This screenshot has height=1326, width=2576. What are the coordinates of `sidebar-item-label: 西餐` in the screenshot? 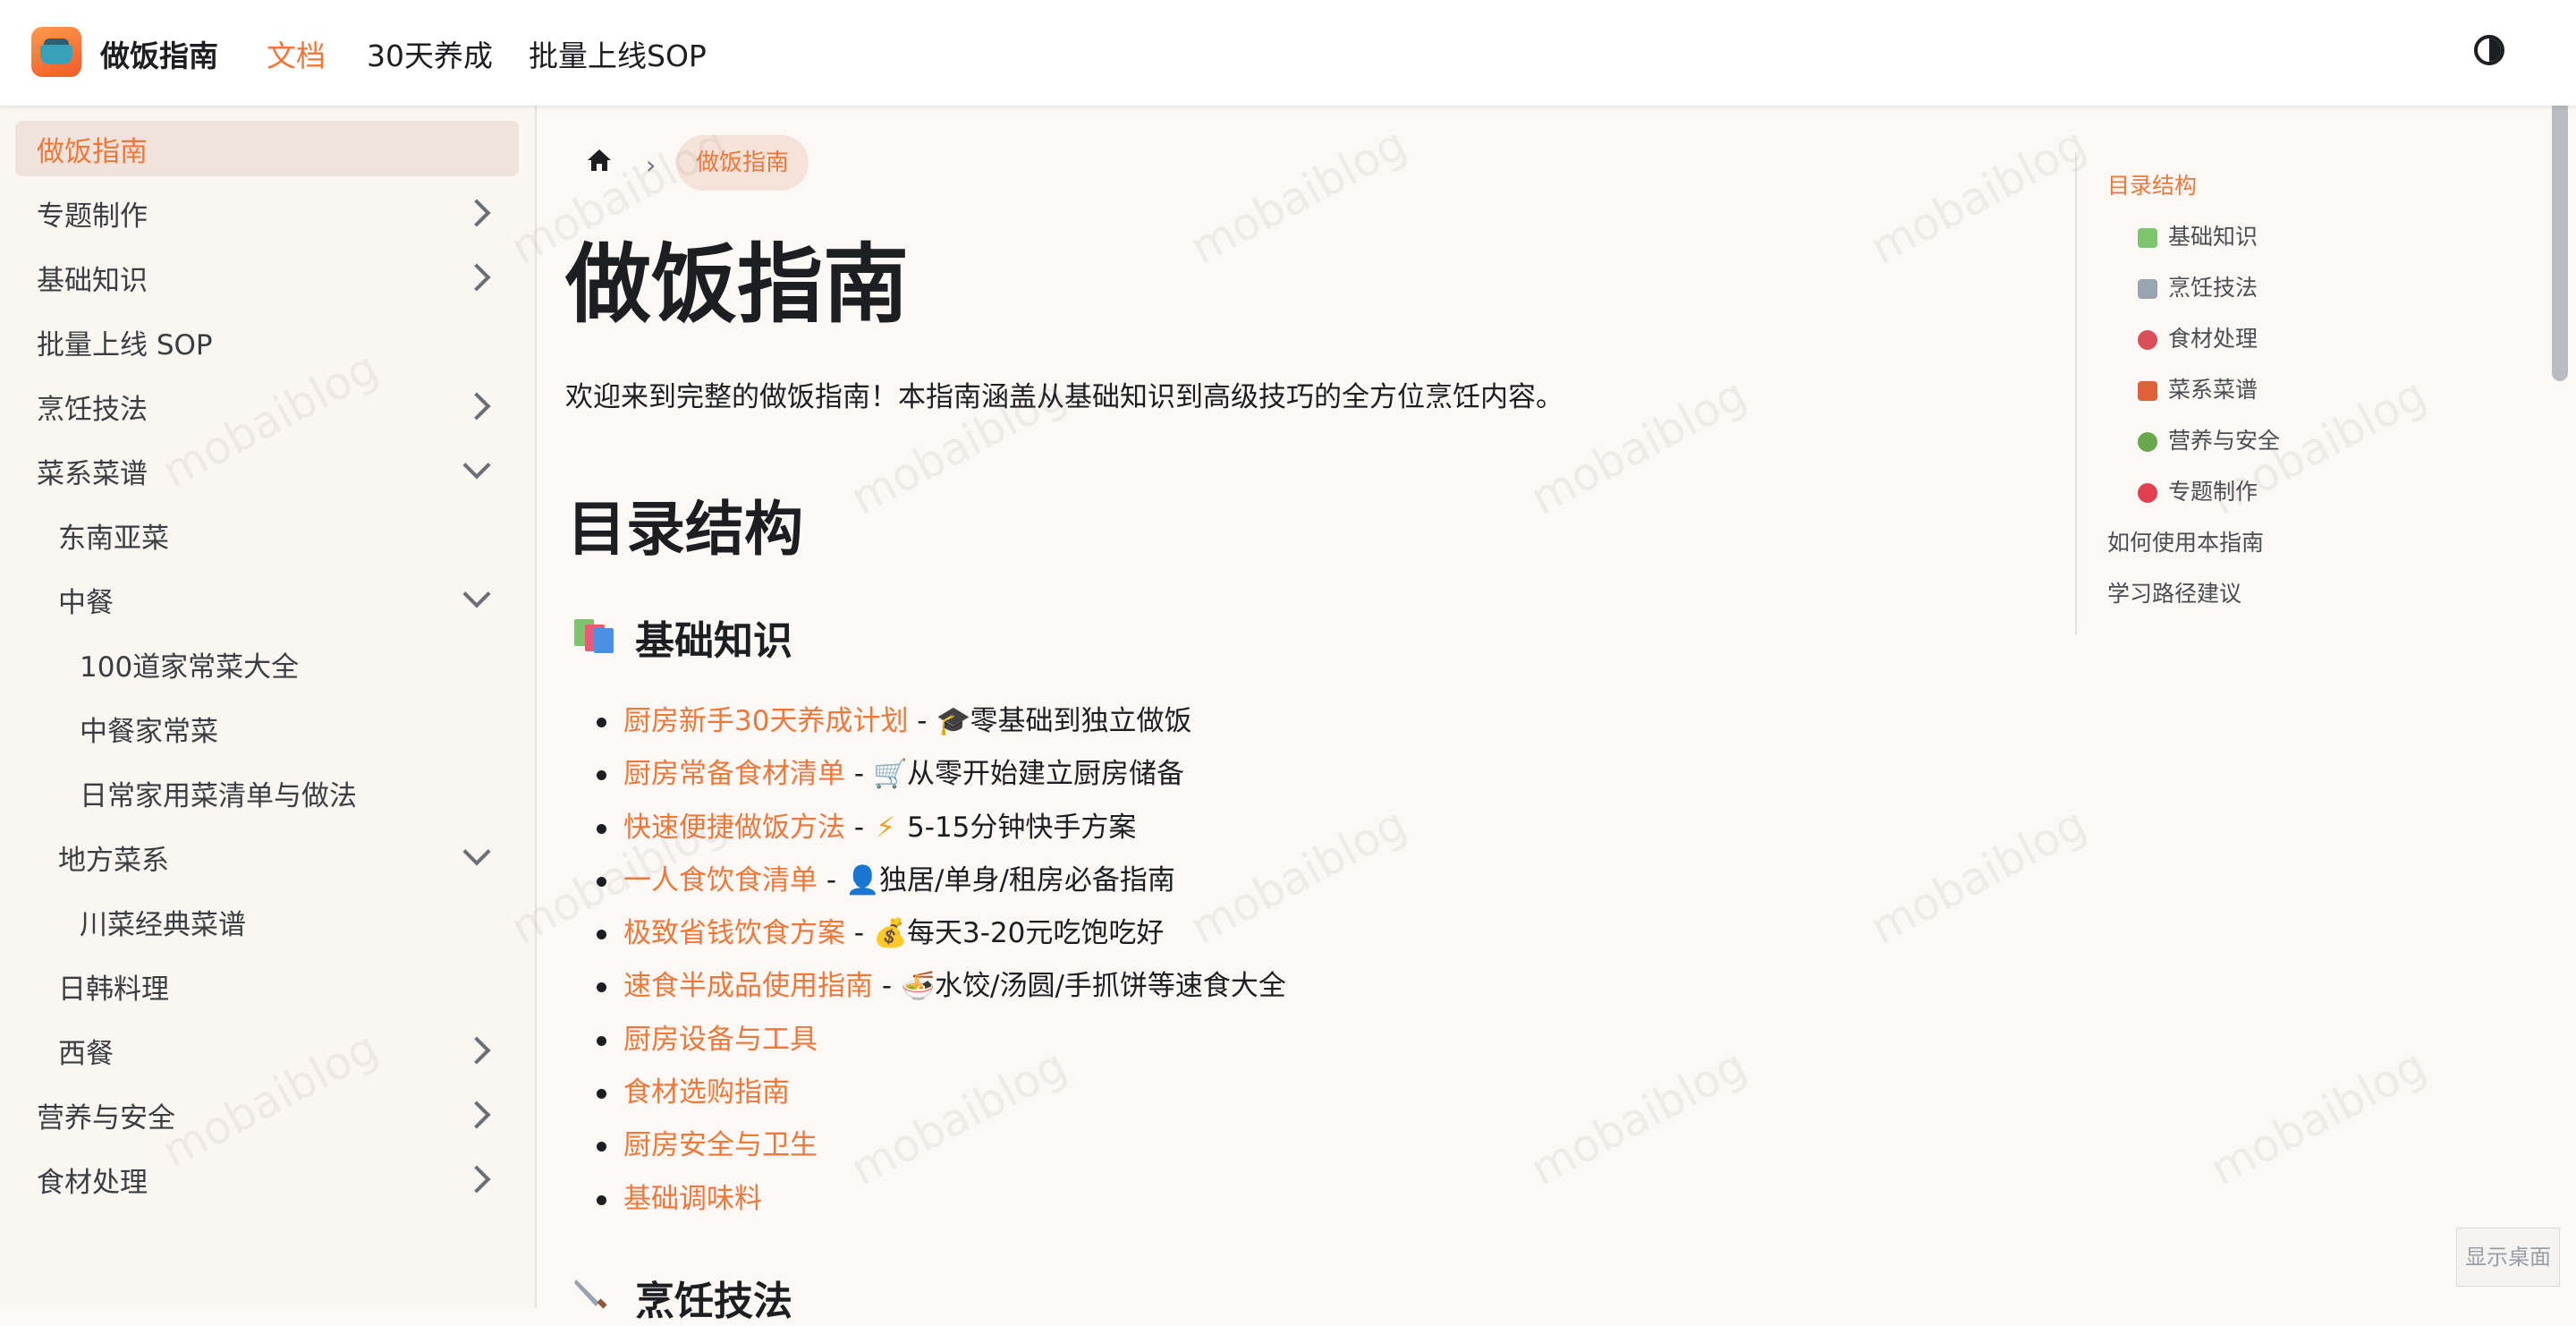 It's located at (86, 1053).